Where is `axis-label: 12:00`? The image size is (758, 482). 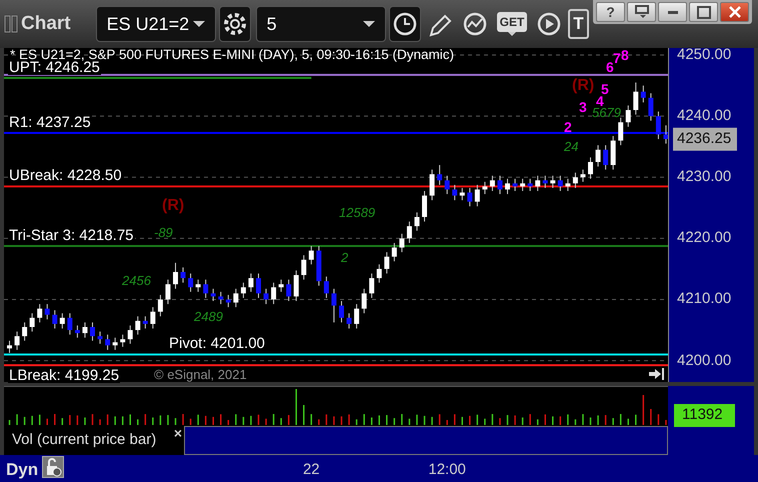
axis-label: 12:00 is located at coordinates (447, 470).